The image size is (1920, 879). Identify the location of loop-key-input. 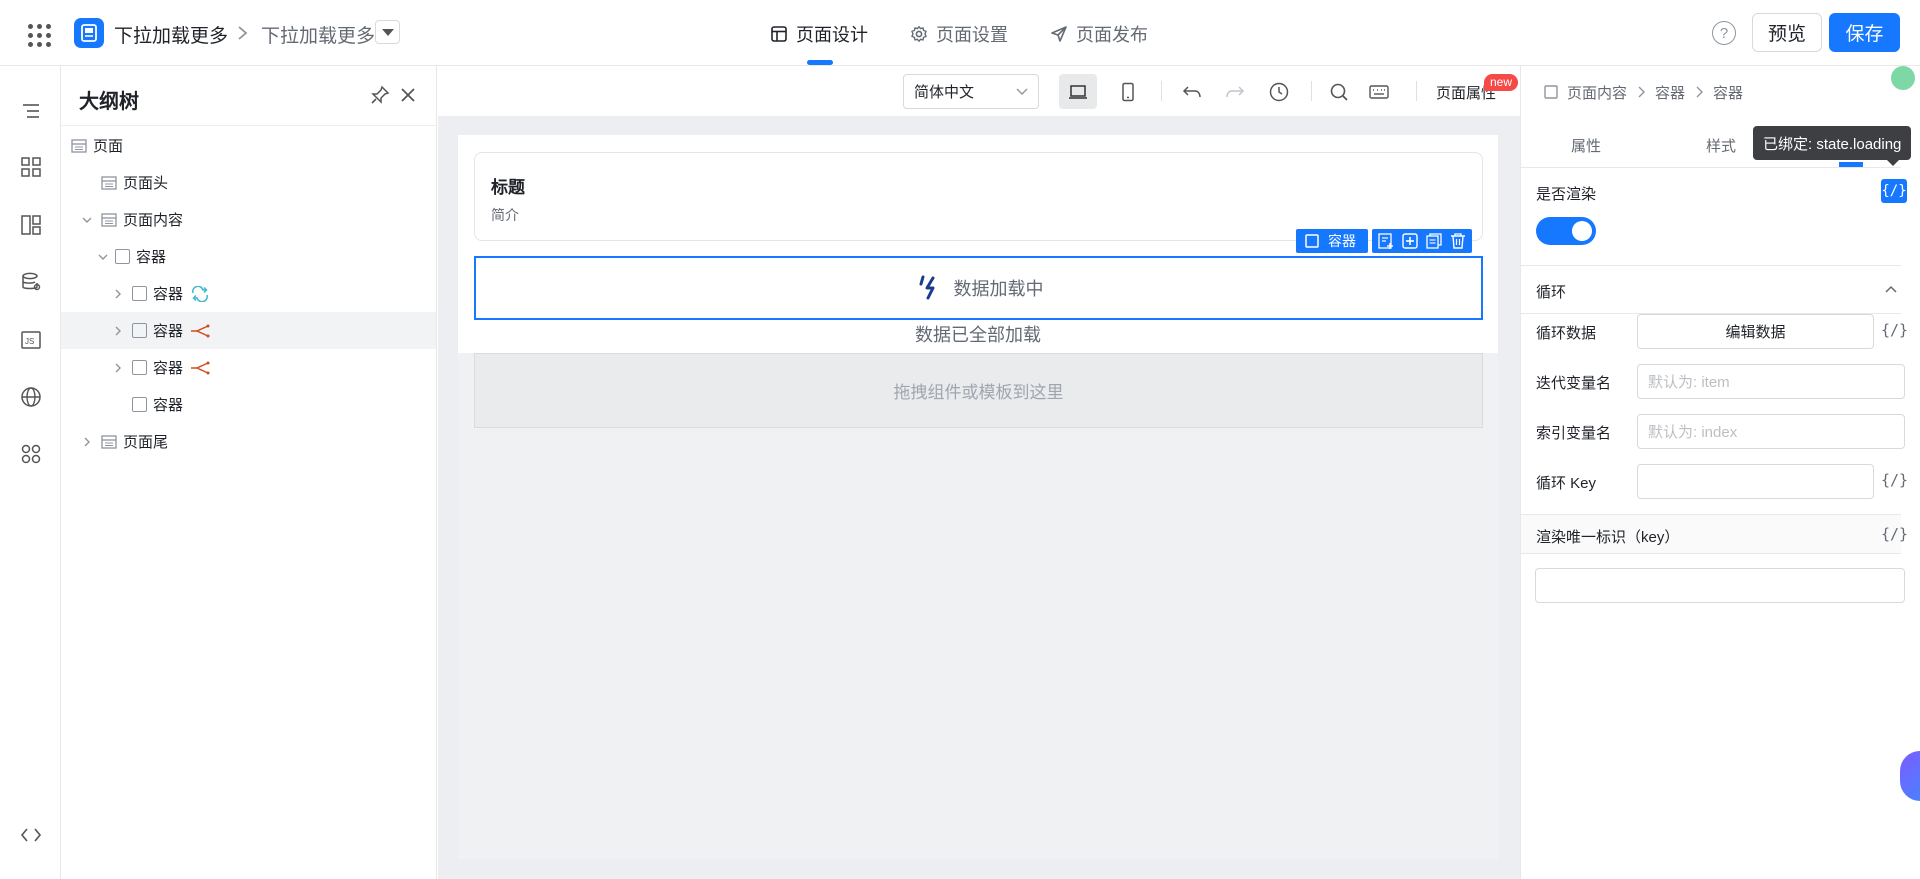
(1755, 481).